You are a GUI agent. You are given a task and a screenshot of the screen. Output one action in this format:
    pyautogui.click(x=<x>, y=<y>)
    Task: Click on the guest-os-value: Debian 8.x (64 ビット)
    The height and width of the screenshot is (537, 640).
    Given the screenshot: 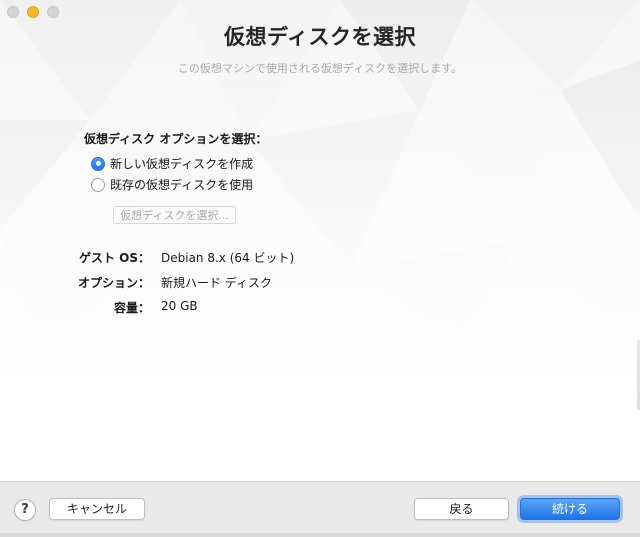 What is the action you would take?
    pyautogui.click(x=228, y=258)
    